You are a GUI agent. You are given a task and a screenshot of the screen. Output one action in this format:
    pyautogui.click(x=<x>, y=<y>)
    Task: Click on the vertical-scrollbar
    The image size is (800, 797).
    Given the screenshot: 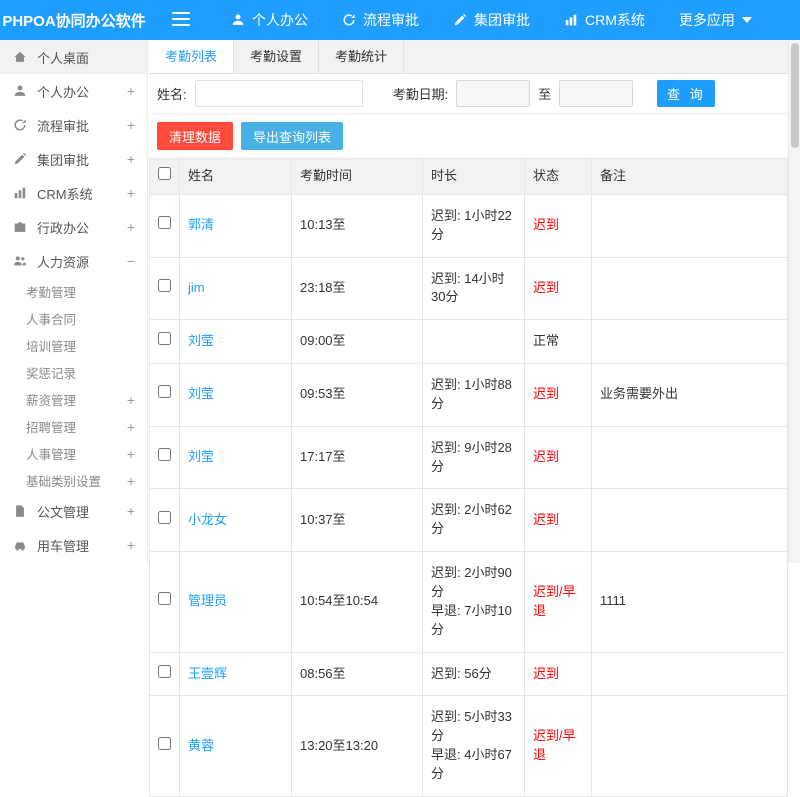 What is the action you would take?
    pyautogui.click(x=794, y=301)
    